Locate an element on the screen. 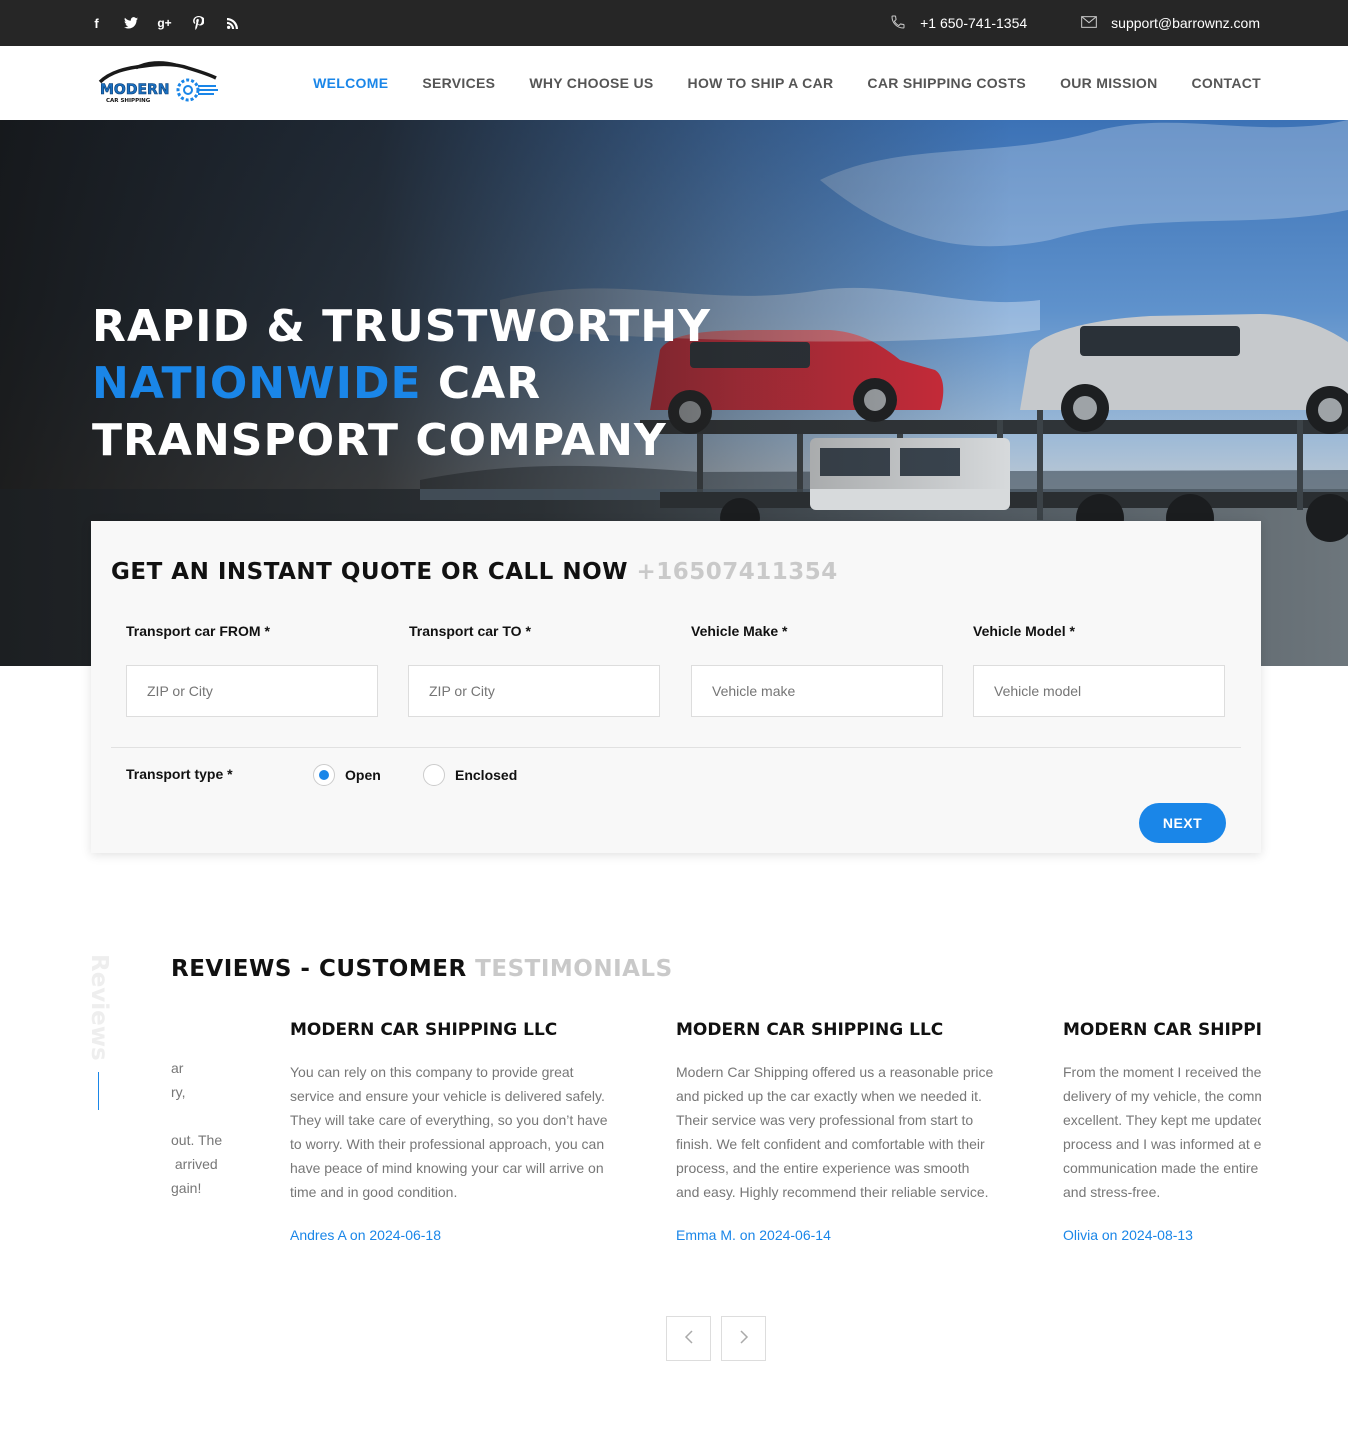 This screenshot has width=1348, height=1431. review-partial-left: ar ry, out. The arrived gain! is located at coordinates (197, 1128).